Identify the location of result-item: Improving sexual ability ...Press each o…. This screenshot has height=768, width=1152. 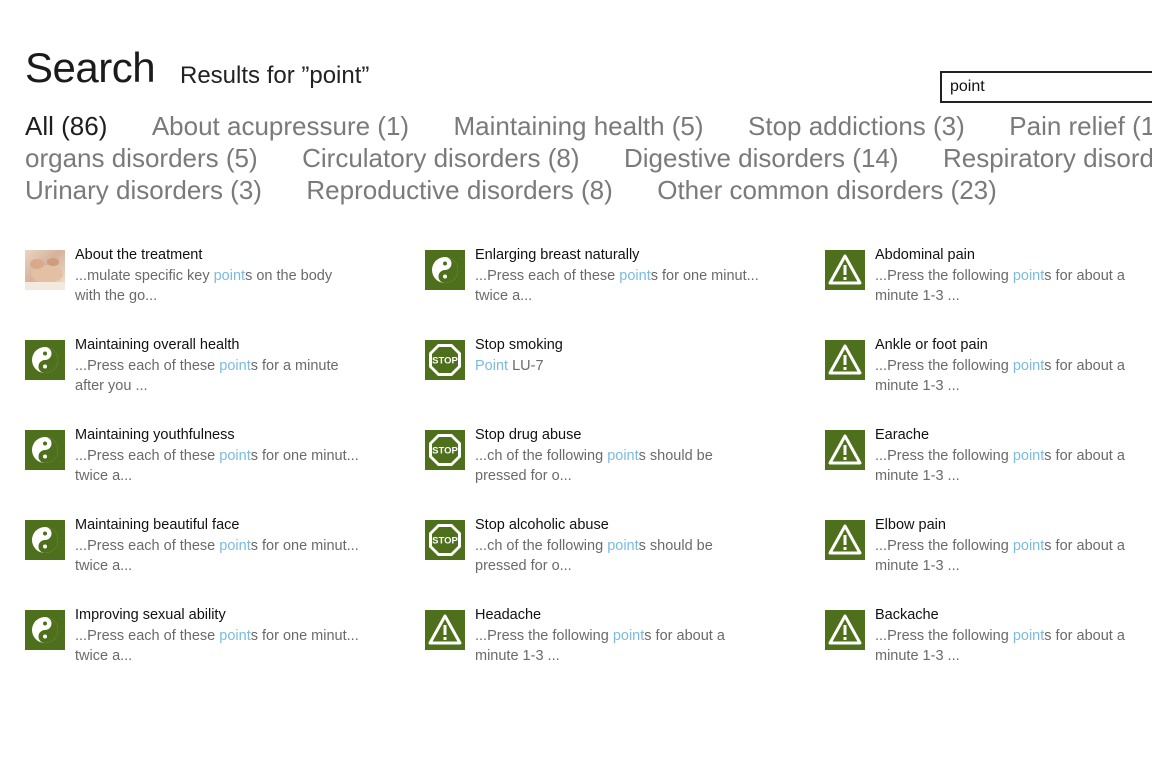
(200, 641).